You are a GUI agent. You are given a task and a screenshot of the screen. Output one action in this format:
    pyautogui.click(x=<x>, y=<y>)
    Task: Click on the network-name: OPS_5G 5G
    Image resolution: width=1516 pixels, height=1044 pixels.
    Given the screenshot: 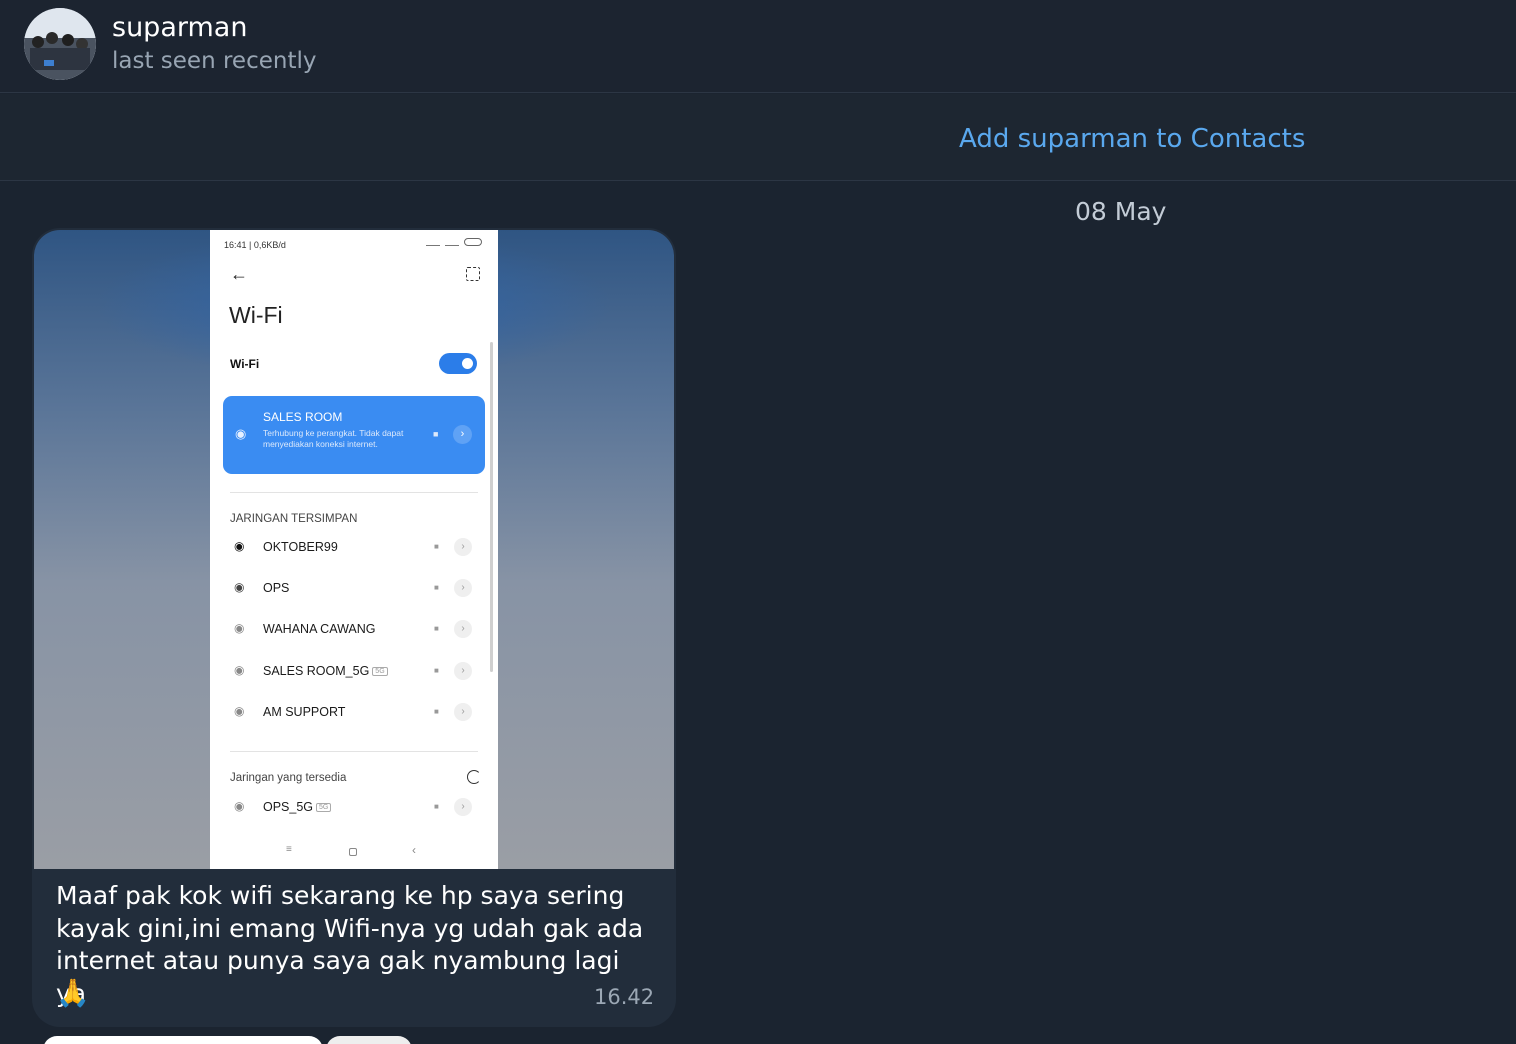 What is the action you would take?
    pyautogui.click(x=297, y=807)
    